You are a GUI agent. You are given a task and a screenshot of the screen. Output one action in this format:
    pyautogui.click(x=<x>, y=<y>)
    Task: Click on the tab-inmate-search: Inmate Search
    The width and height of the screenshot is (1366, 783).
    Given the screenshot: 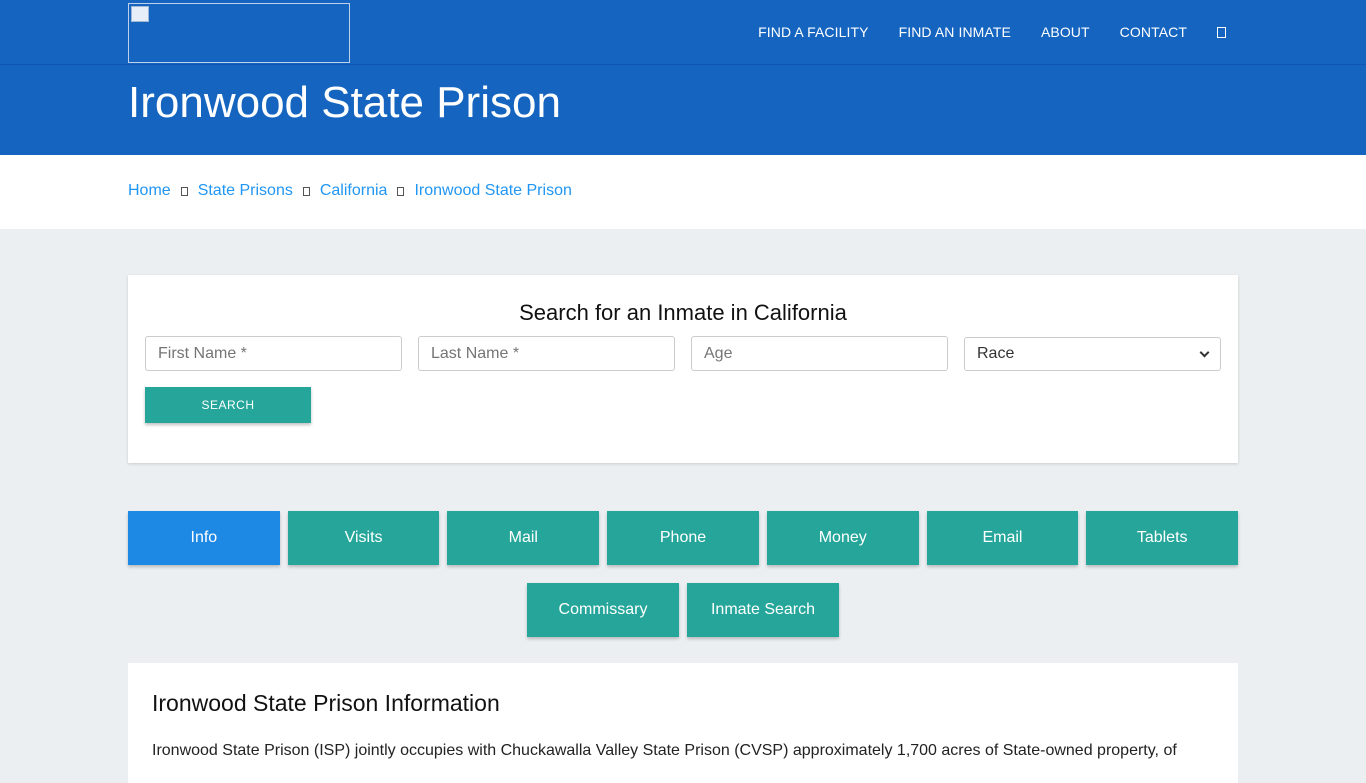 What is the action you would take?
    pyautogui.click(x=763, y=610)
    